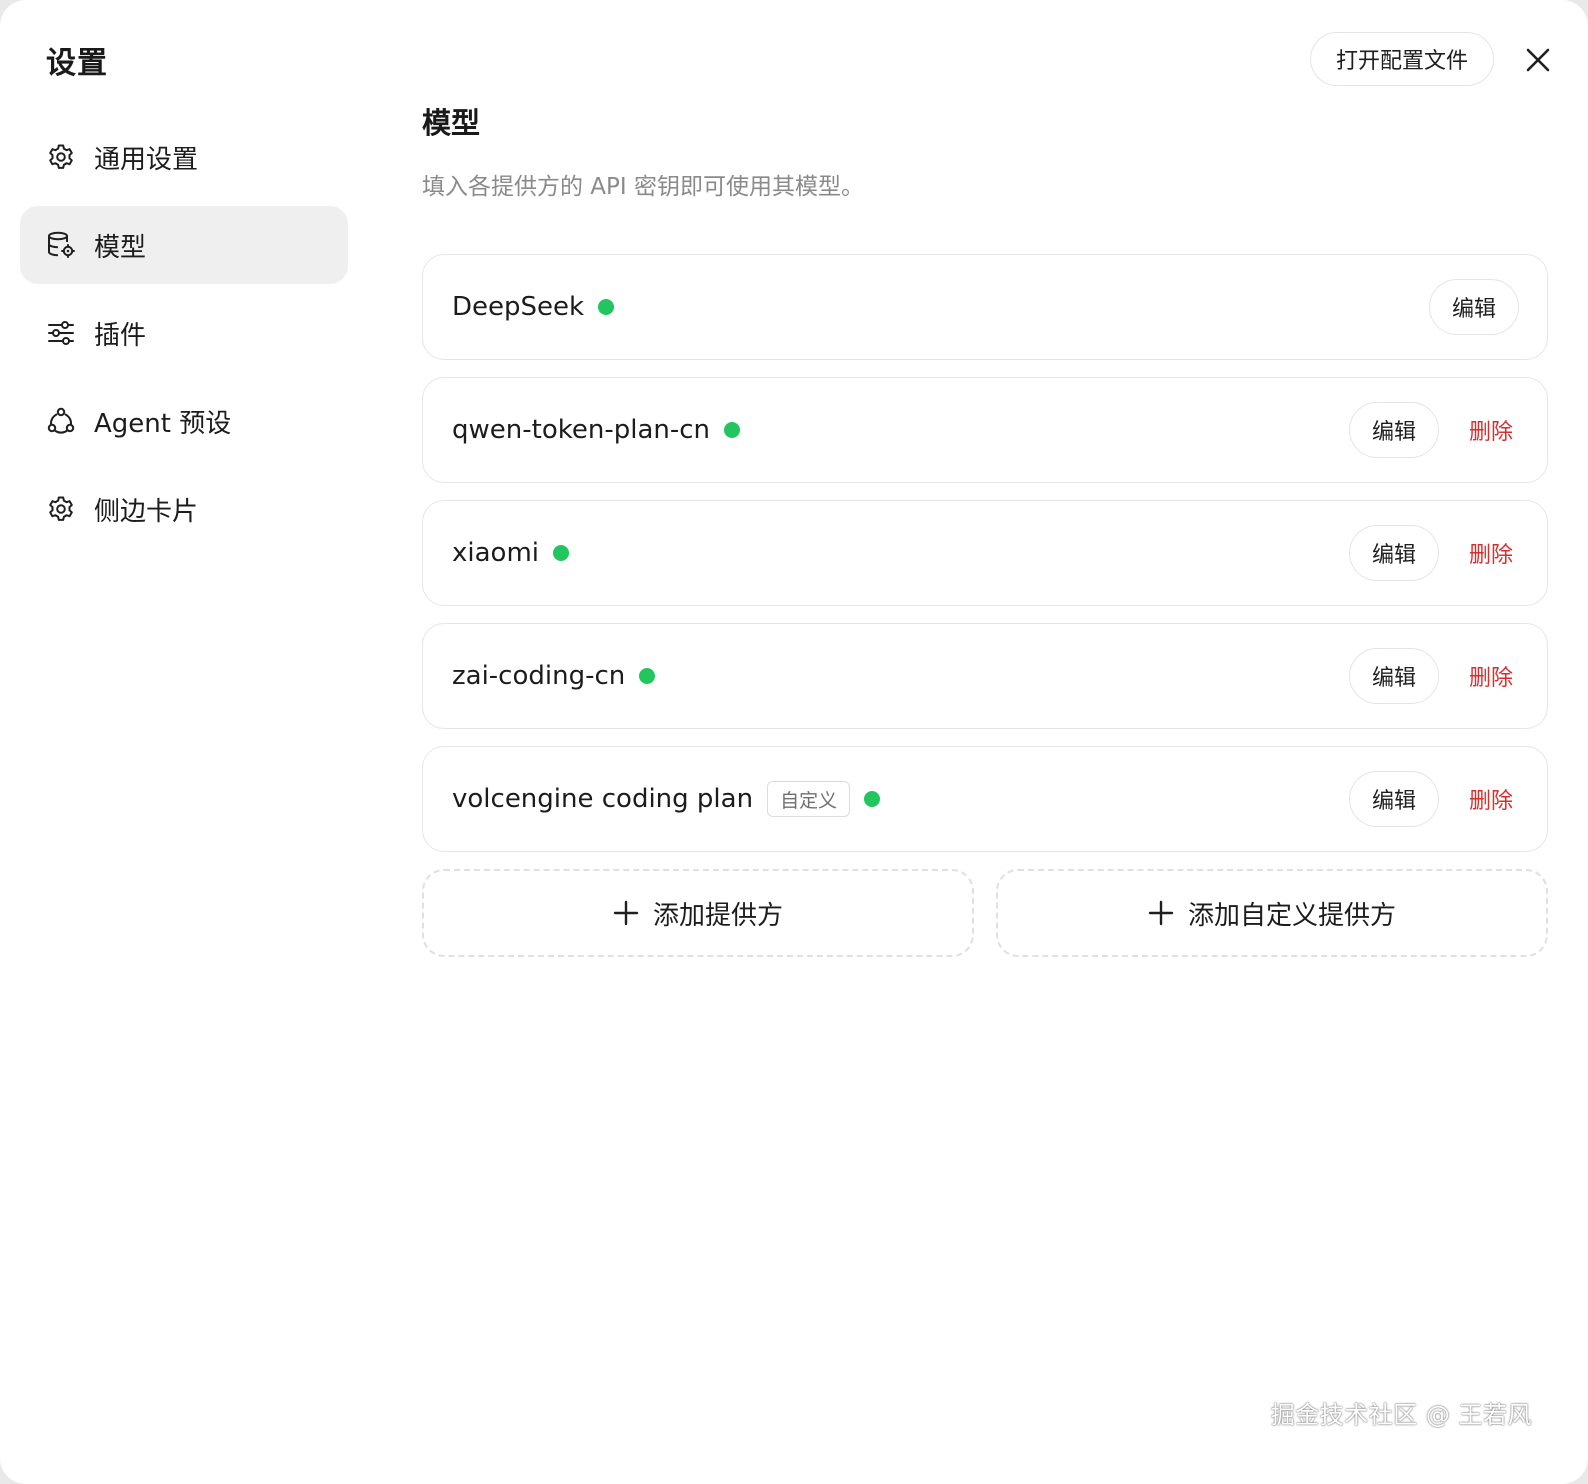 The width and height of the screenshot is (1588, 1484). What do you see at coordinates (146, 159) in the screenshot?
I see `sidebar-item-label: 通用设置` at bounding box center [146, 159].